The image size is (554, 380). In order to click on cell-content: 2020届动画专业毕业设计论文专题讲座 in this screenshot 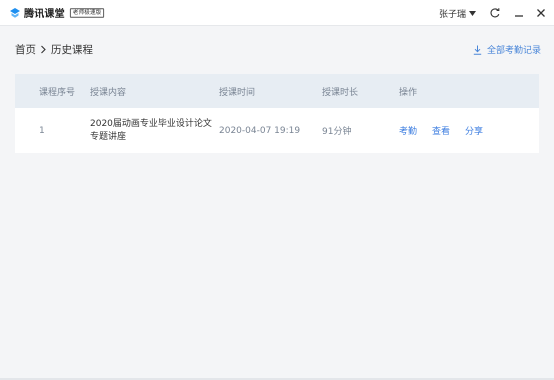, I will do `click(151, 130)`.